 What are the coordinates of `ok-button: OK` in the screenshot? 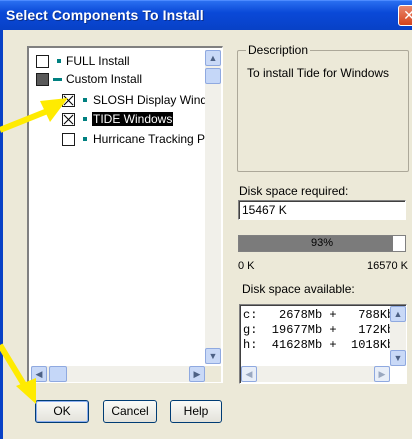 It's located at (62, 411).